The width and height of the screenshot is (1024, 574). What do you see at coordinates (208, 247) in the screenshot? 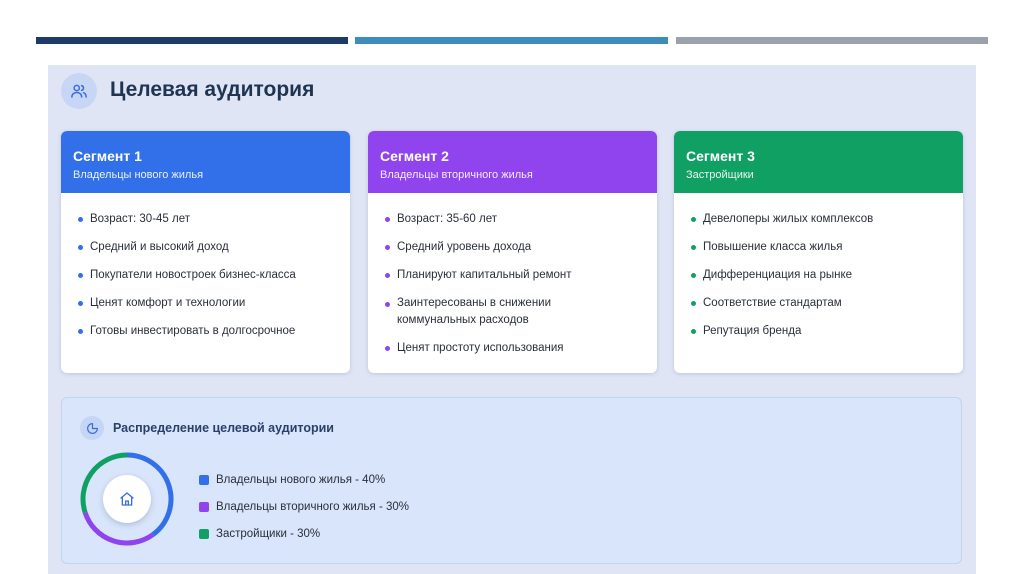
I see `list-item: Средний и высокий доход` at bounding box center [208, 247].